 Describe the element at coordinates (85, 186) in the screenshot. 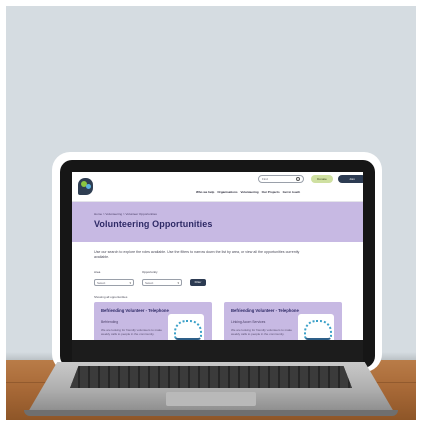

I see `site-logo-icon` at that location.